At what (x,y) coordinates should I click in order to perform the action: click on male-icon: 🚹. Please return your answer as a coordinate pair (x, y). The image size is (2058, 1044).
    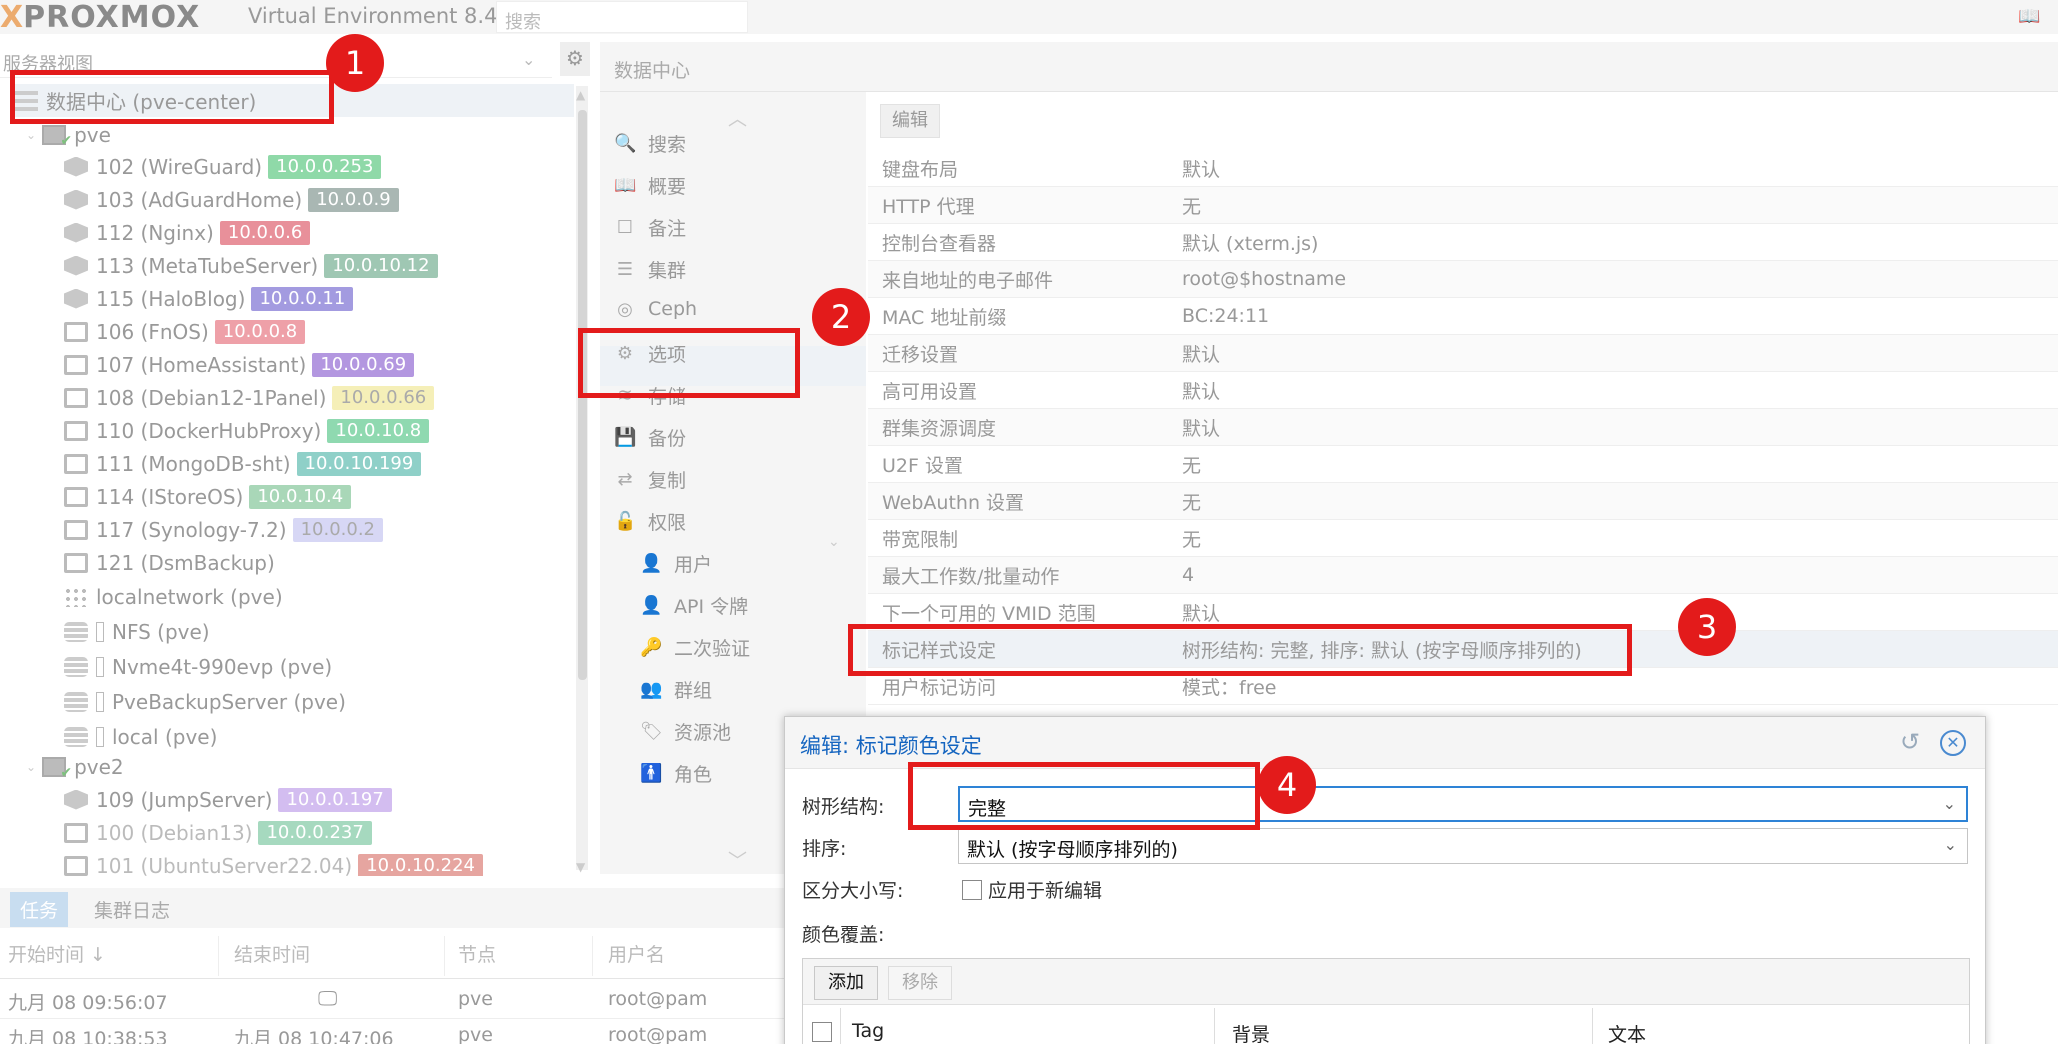
    Looking at the image, I should click on (651, 773).